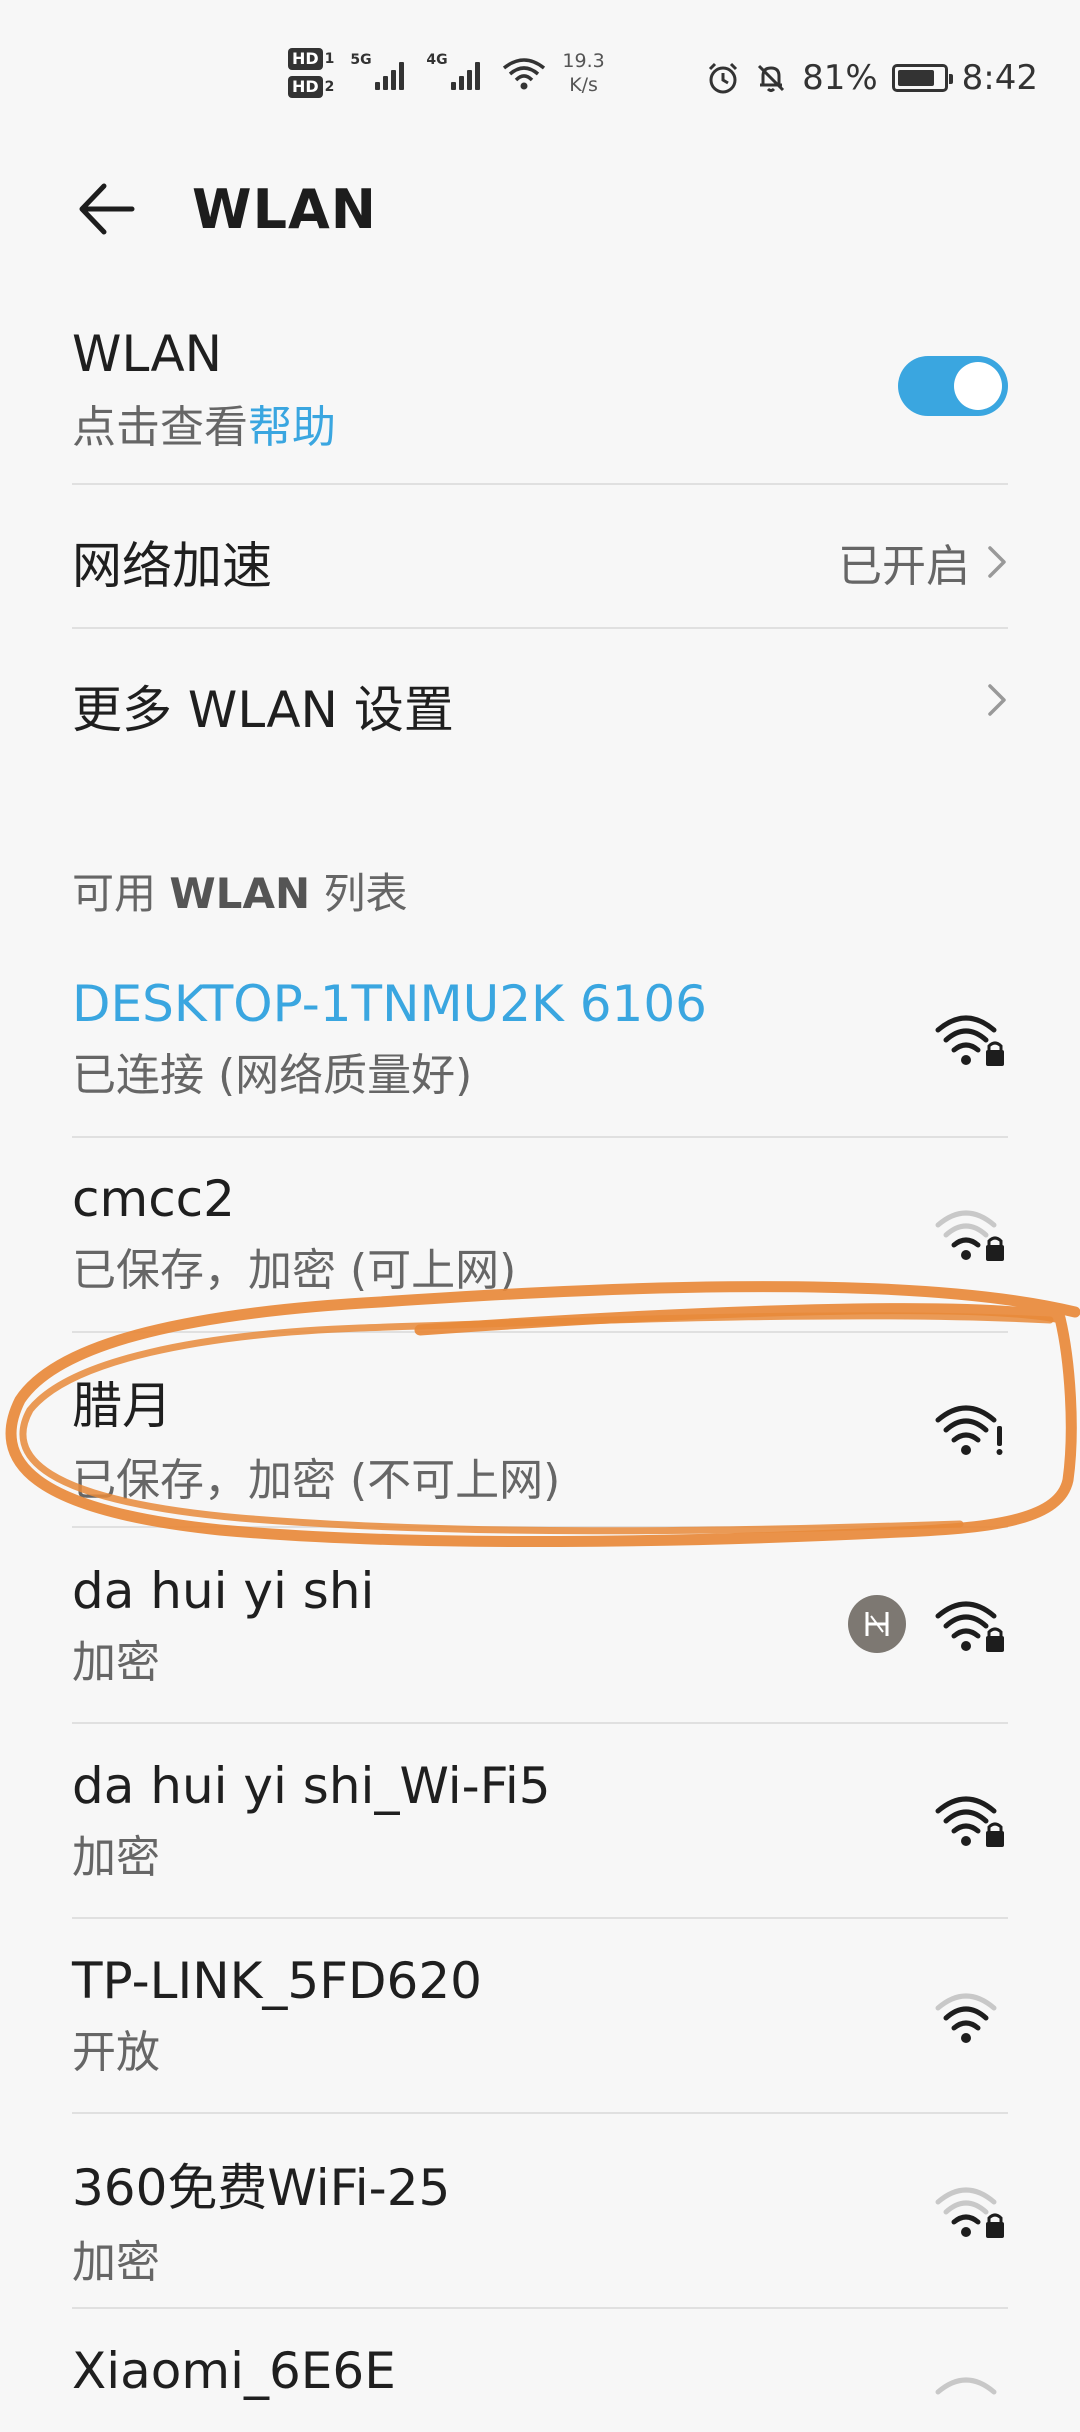 Image resolution: width=1080 pixels, height=2432 pixels. What do you see at coordinates (904, 566) in the screenshot?
I see `network-boost-value: 已开启` at bounding box center [904, 566].